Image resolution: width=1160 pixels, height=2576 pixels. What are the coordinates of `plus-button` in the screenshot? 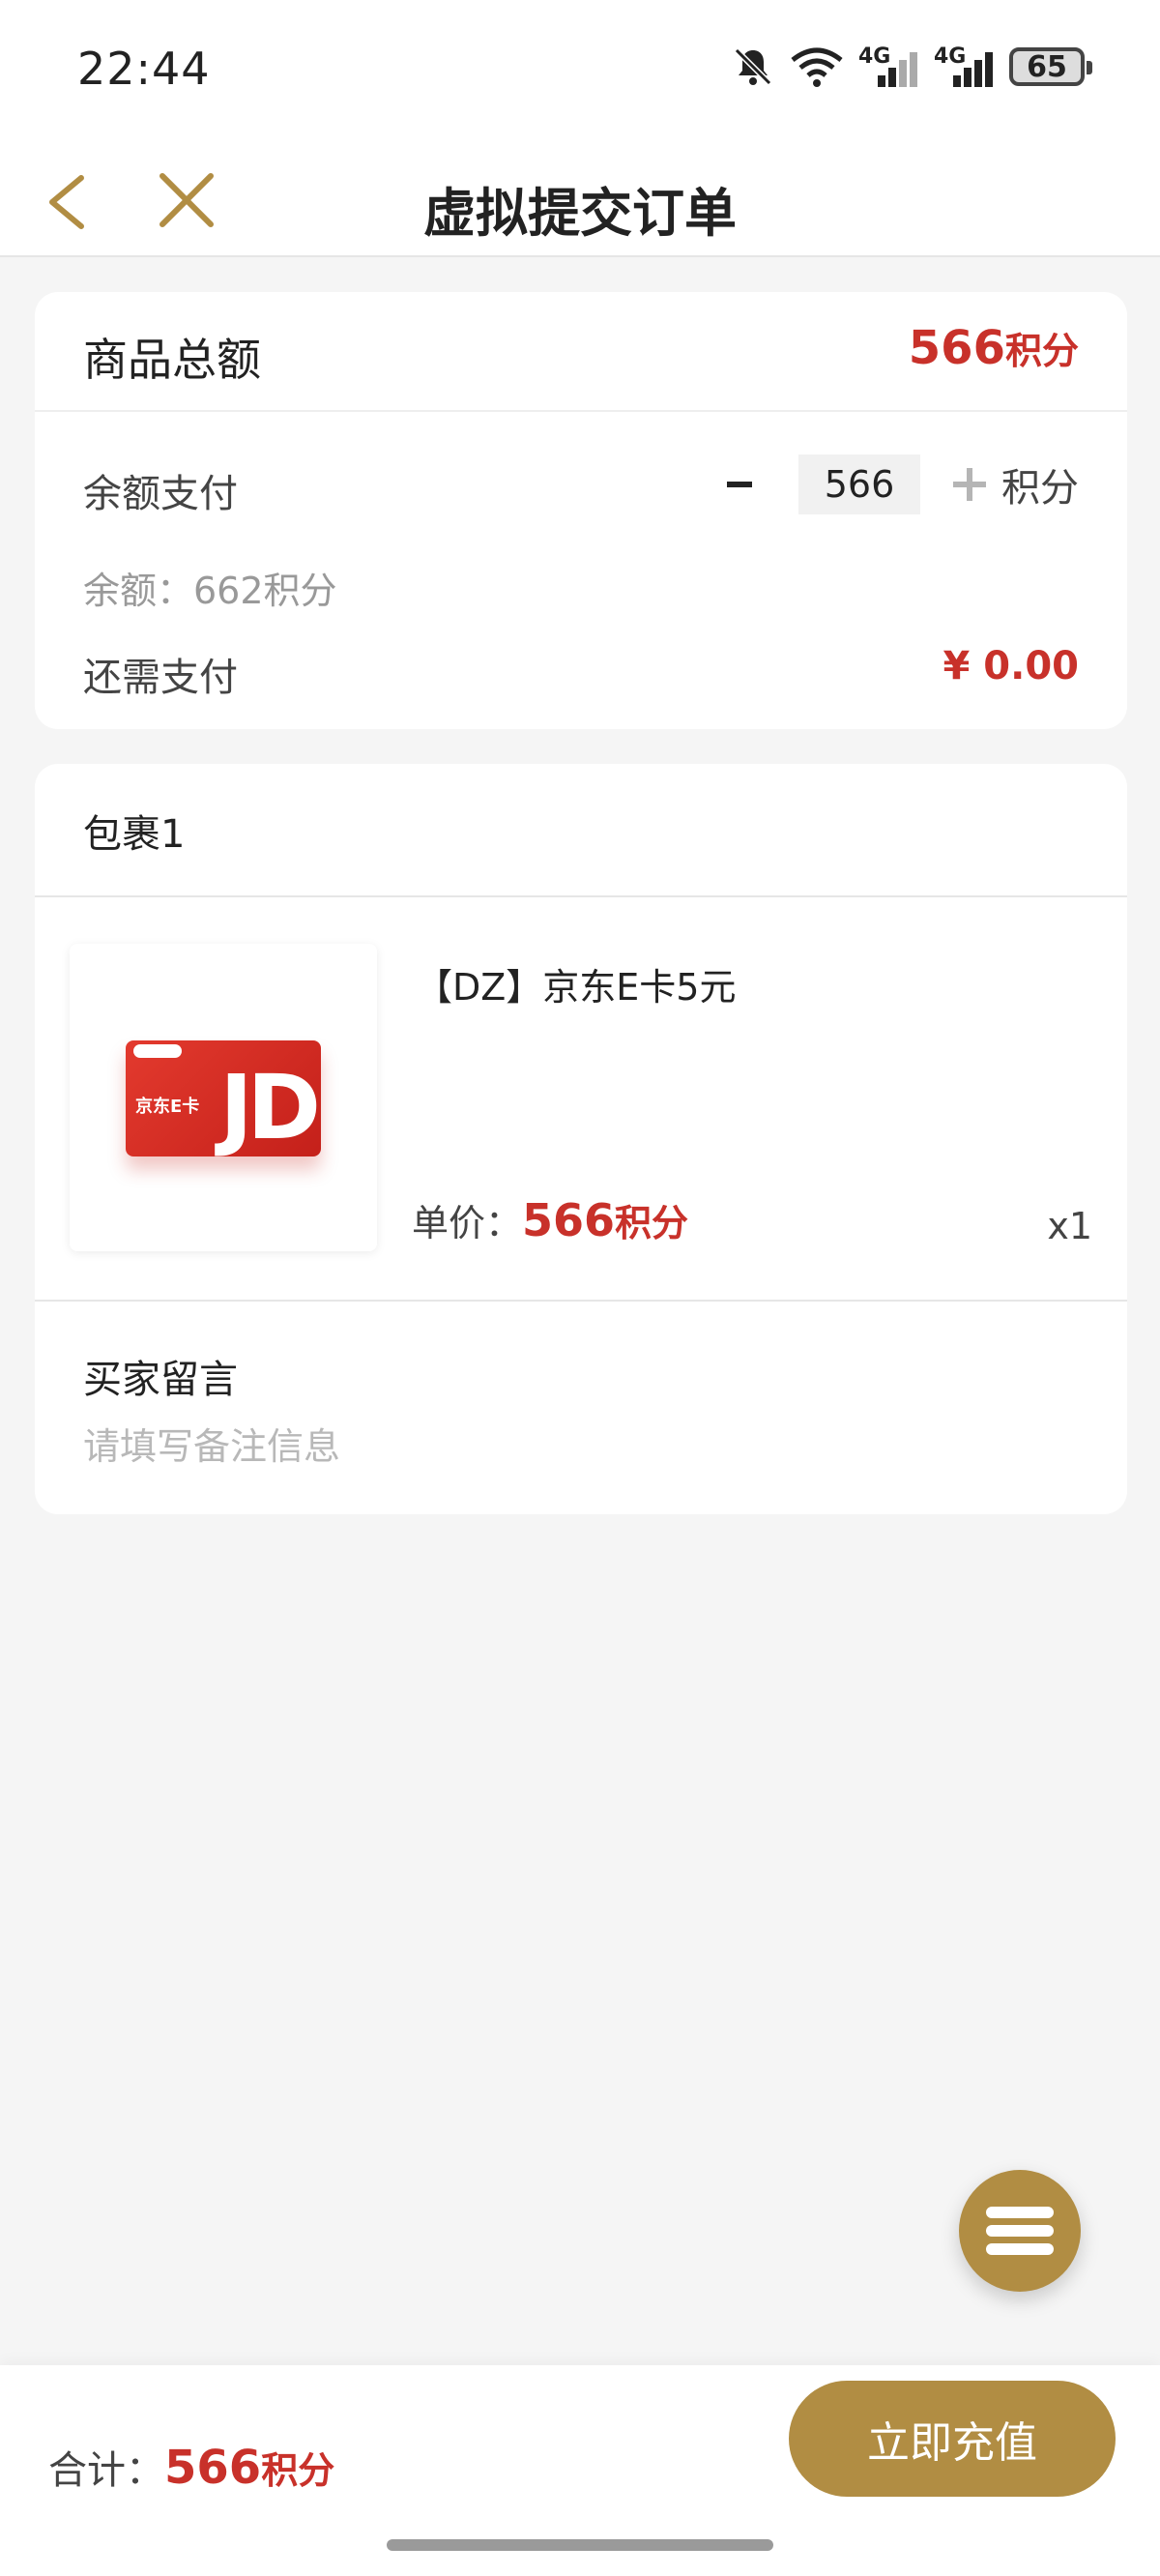 It's located at (970, 484).